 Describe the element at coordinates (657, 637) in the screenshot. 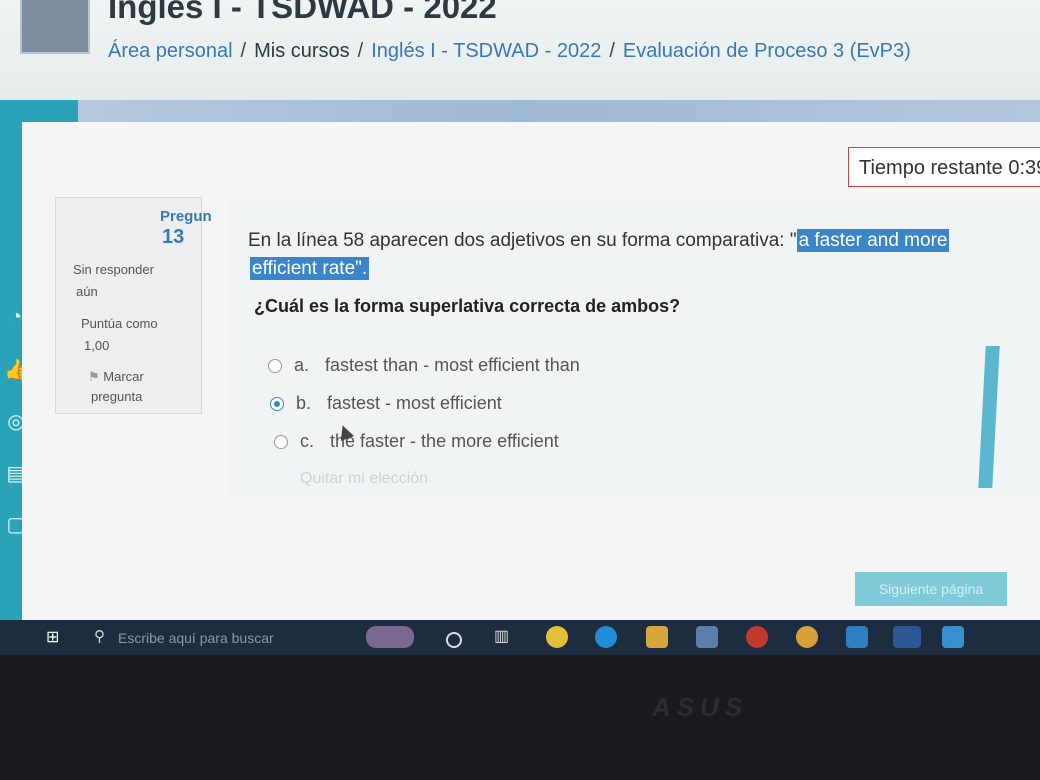

I see `file-explorer-icon` at that location.